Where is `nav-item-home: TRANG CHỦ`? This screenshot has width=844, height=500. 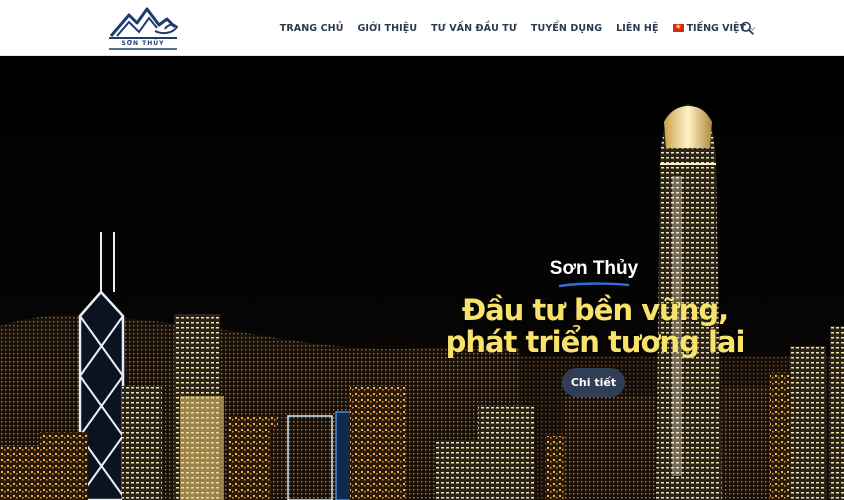
nav-item-home: TRANG CHỦ is located at coordinates (312, 28).